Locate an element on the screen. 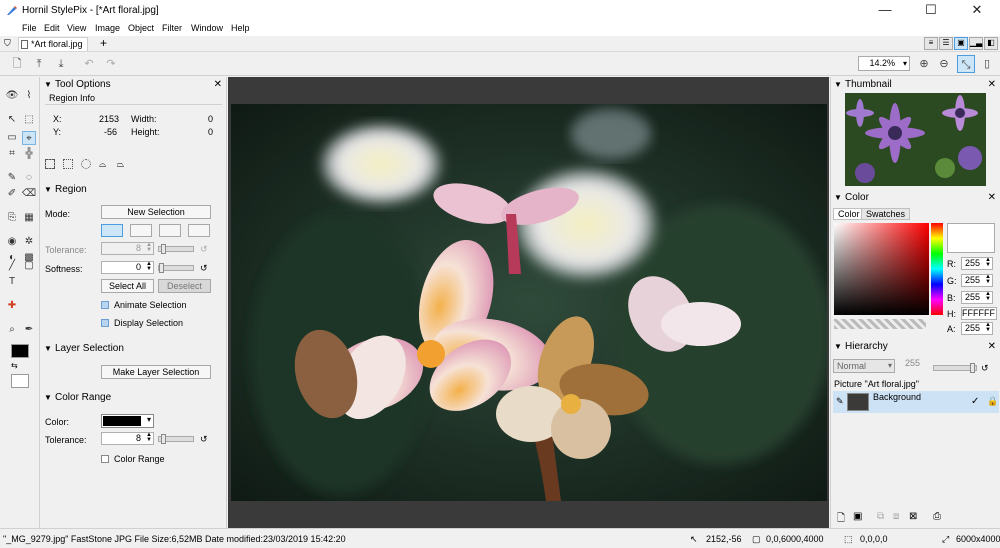  menu-view: View is located at coordinates (76, 28).